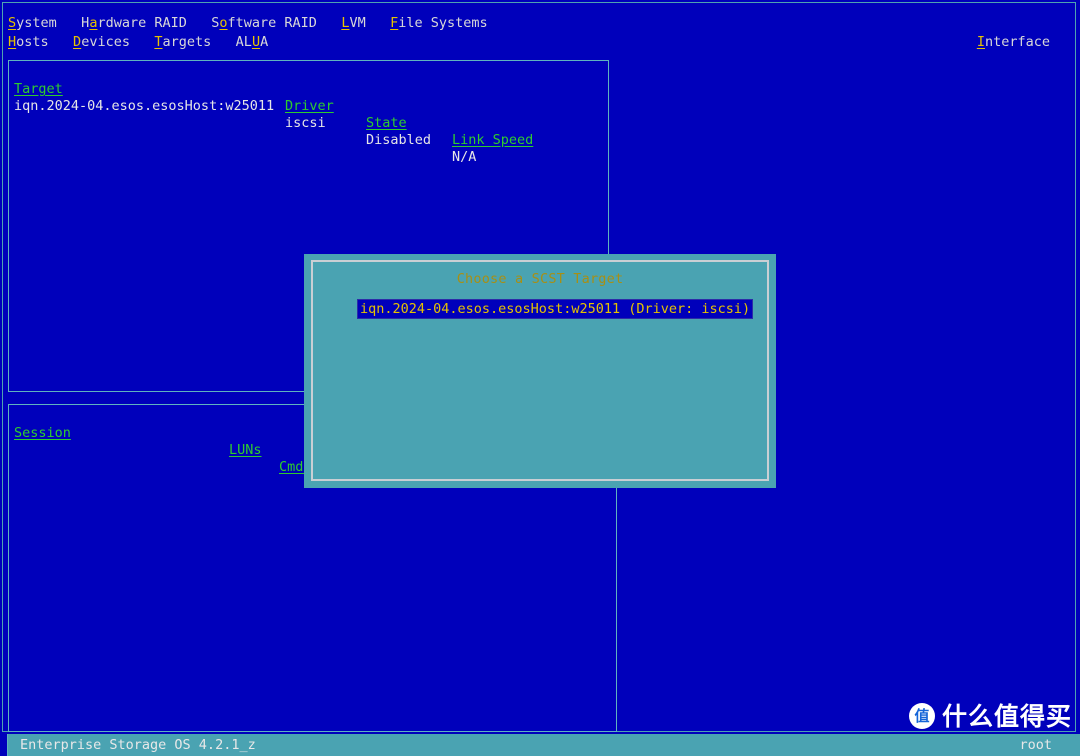 Image resolution: width=1080 pixels, height=756 pixels. Describe the element at coordinates (142, 23) in the screenshot. I see `menu-hardware-raid-post: rdware RAID` at that location.